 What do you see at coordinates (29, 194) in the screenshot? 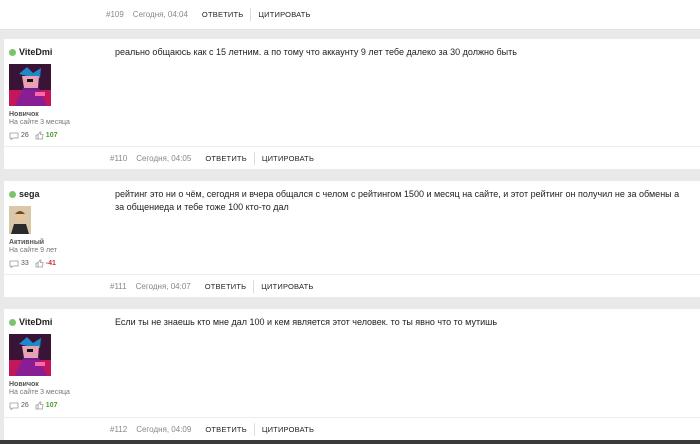
I see `username: sega` at bounding box center [29, 194].